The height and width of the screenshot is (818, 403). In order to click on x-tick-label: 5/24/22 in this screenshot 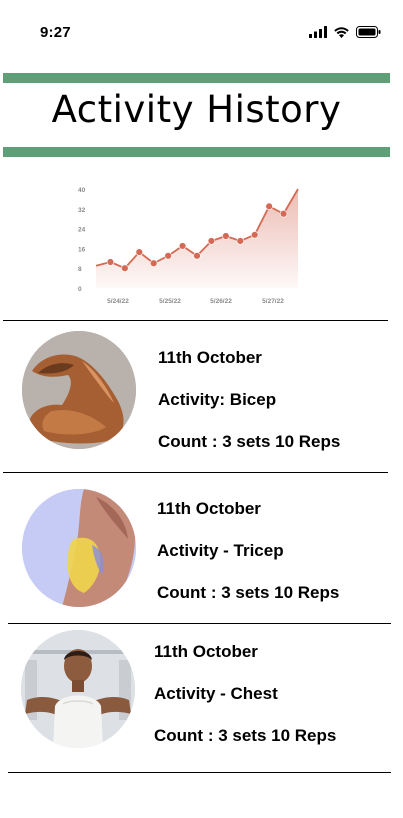, I will do `click(118, 301)`.